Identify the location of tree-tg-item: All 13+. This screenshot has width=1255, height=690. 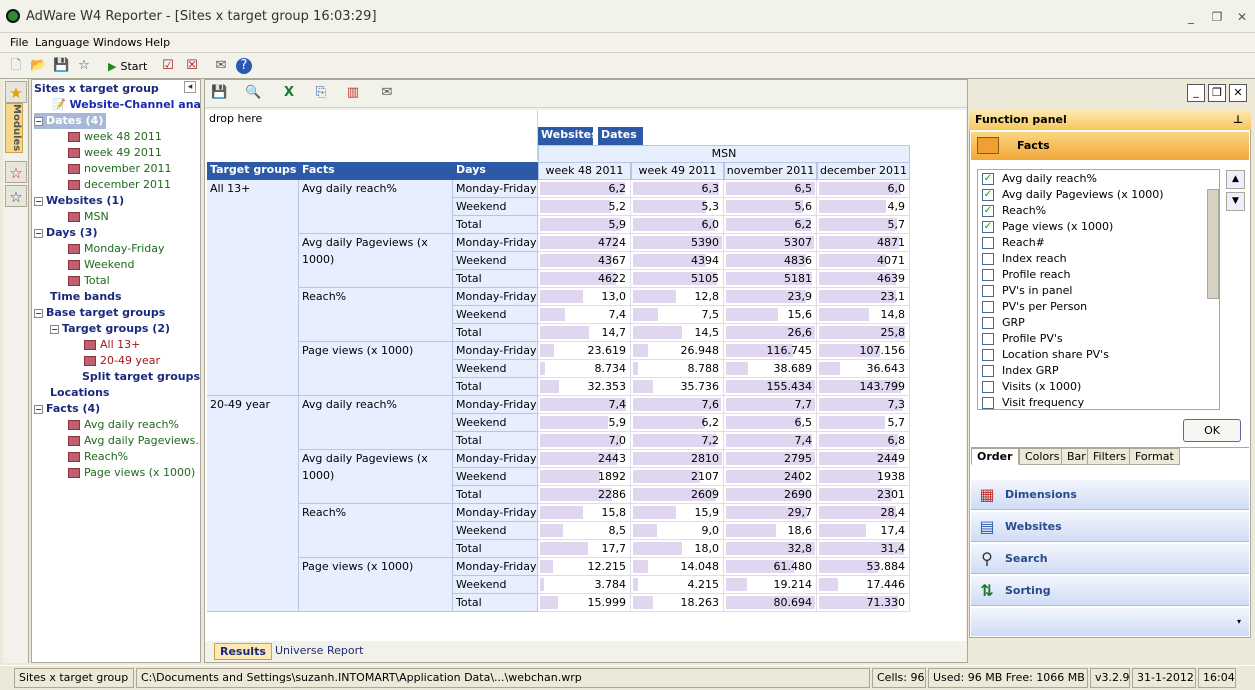
(112, 345).